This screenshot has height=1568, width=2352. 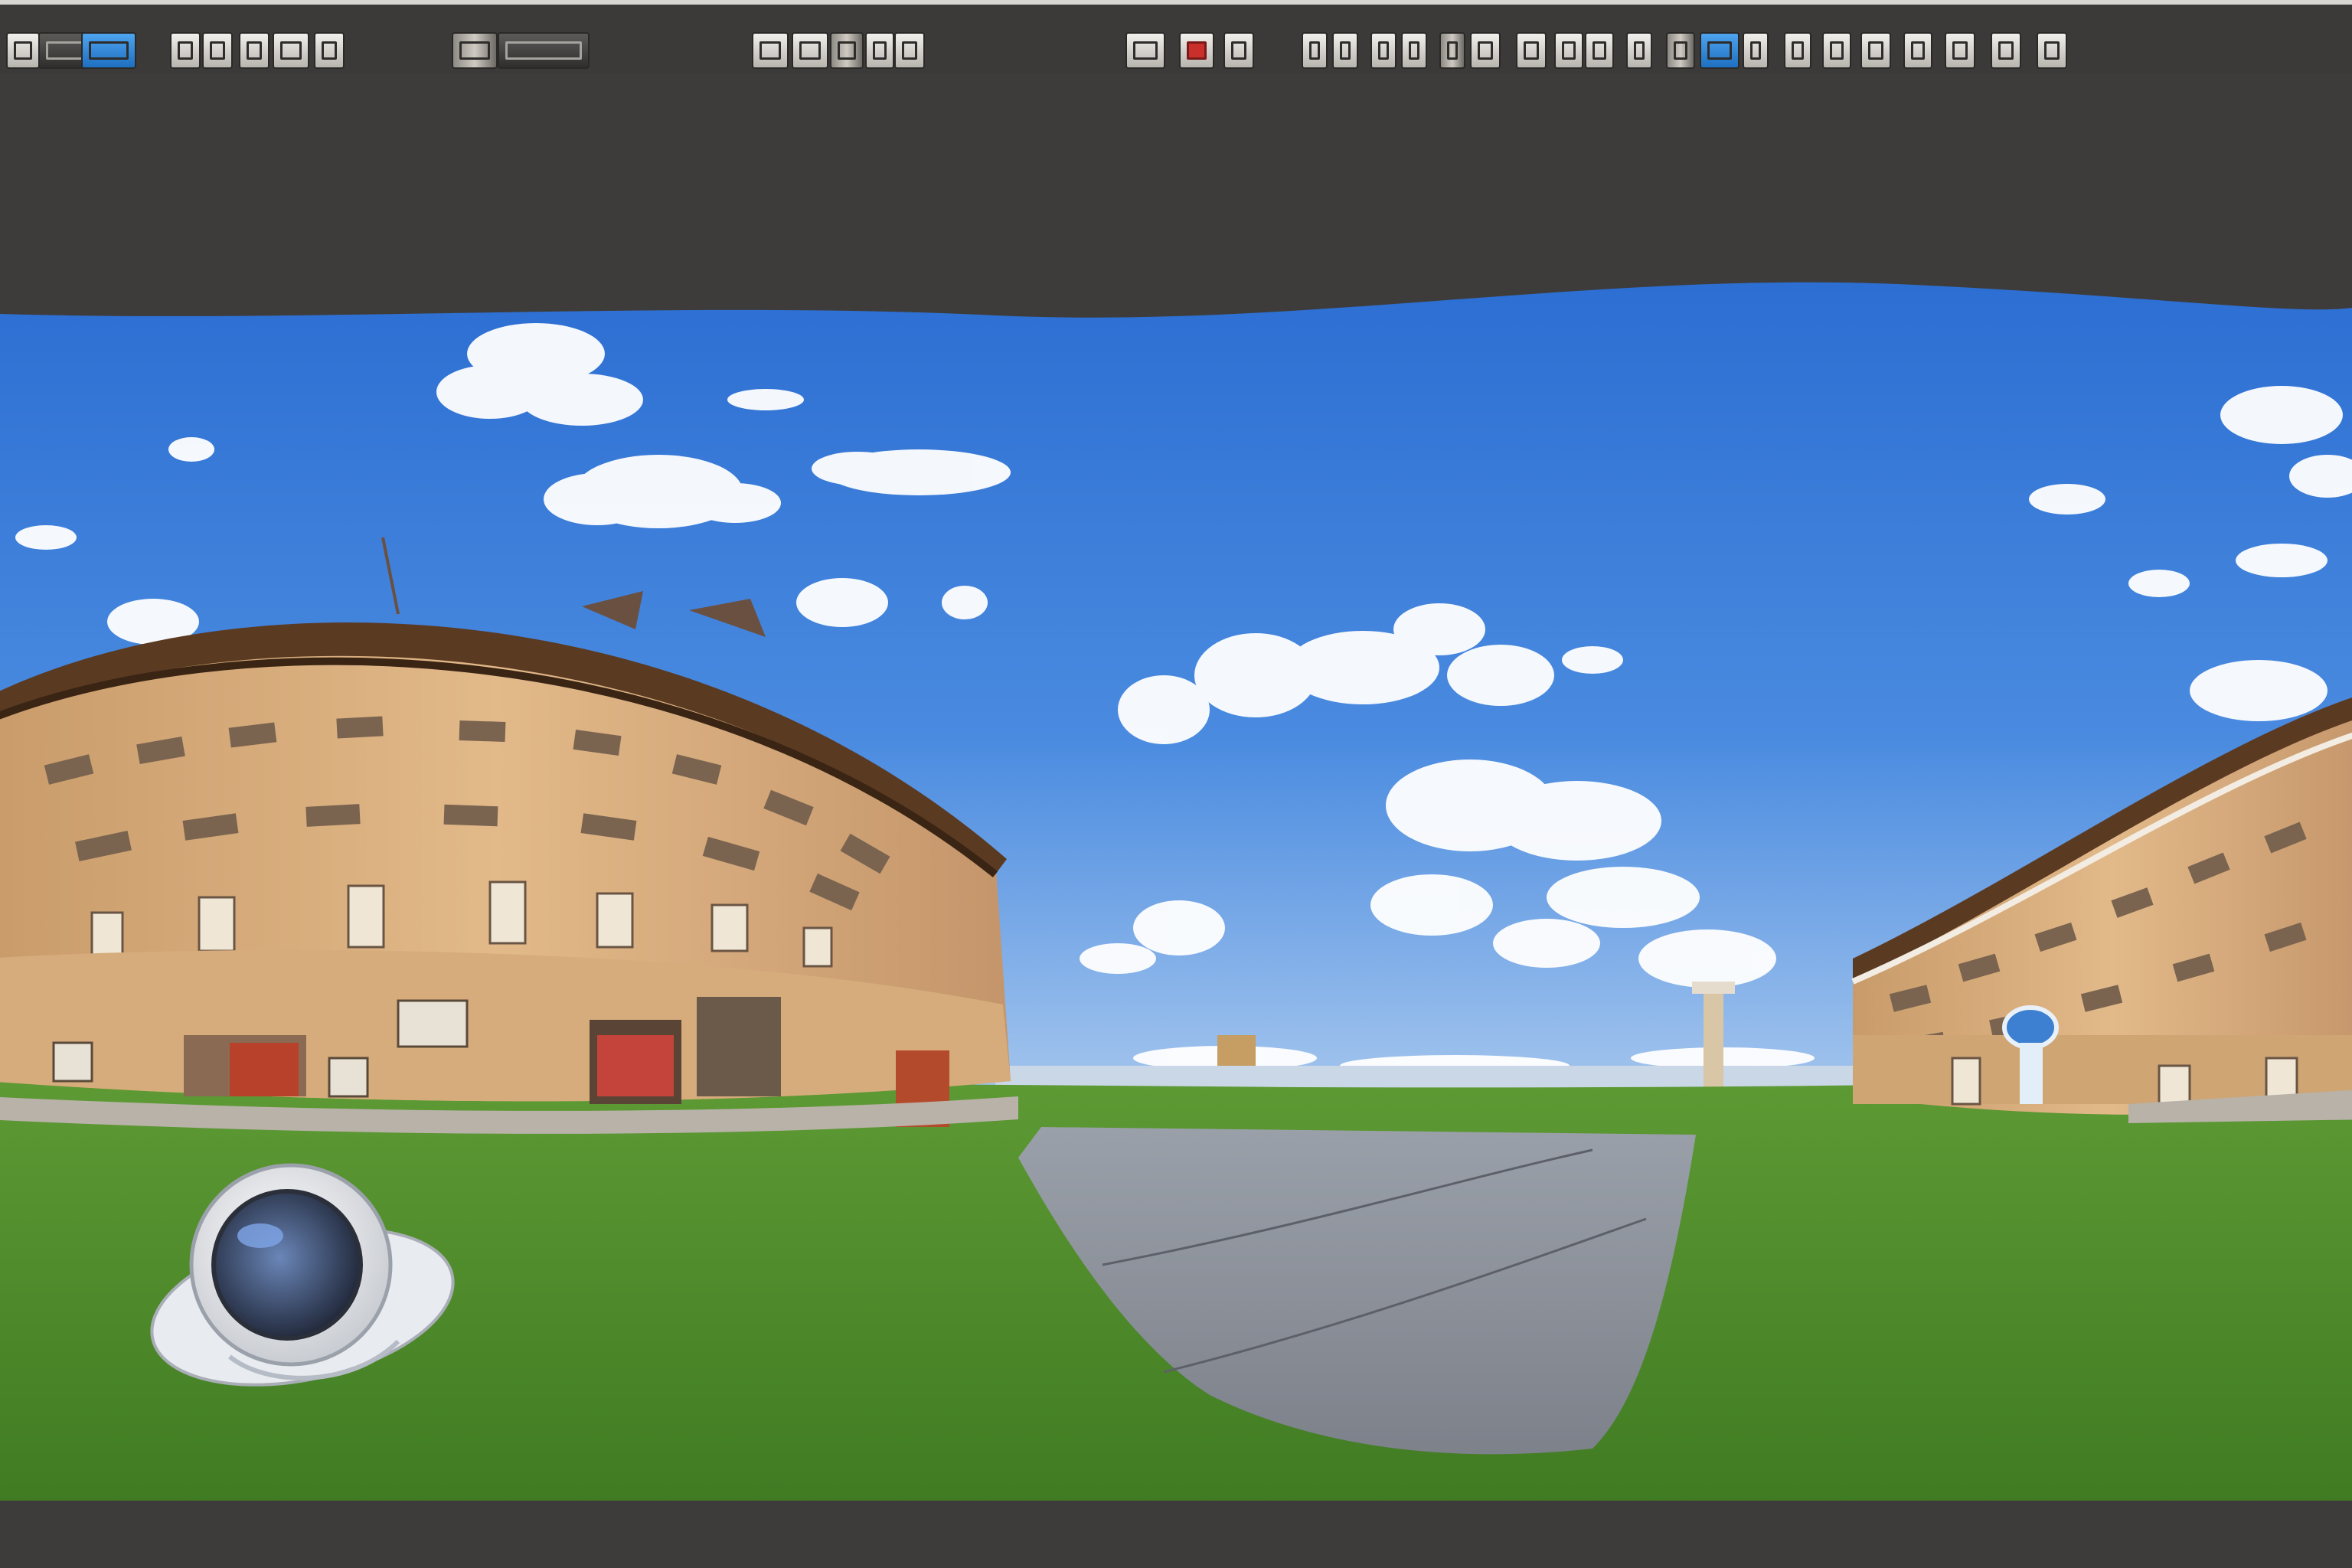 I want to click on horizon-haze, so click(x=1439, y=1077).